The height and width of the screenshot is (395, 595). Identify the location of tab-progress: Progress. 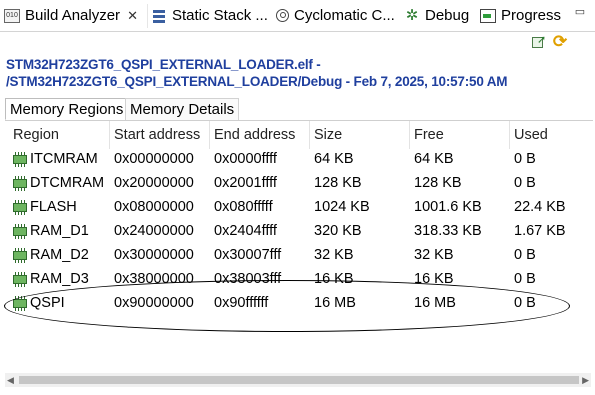
(520, 15).